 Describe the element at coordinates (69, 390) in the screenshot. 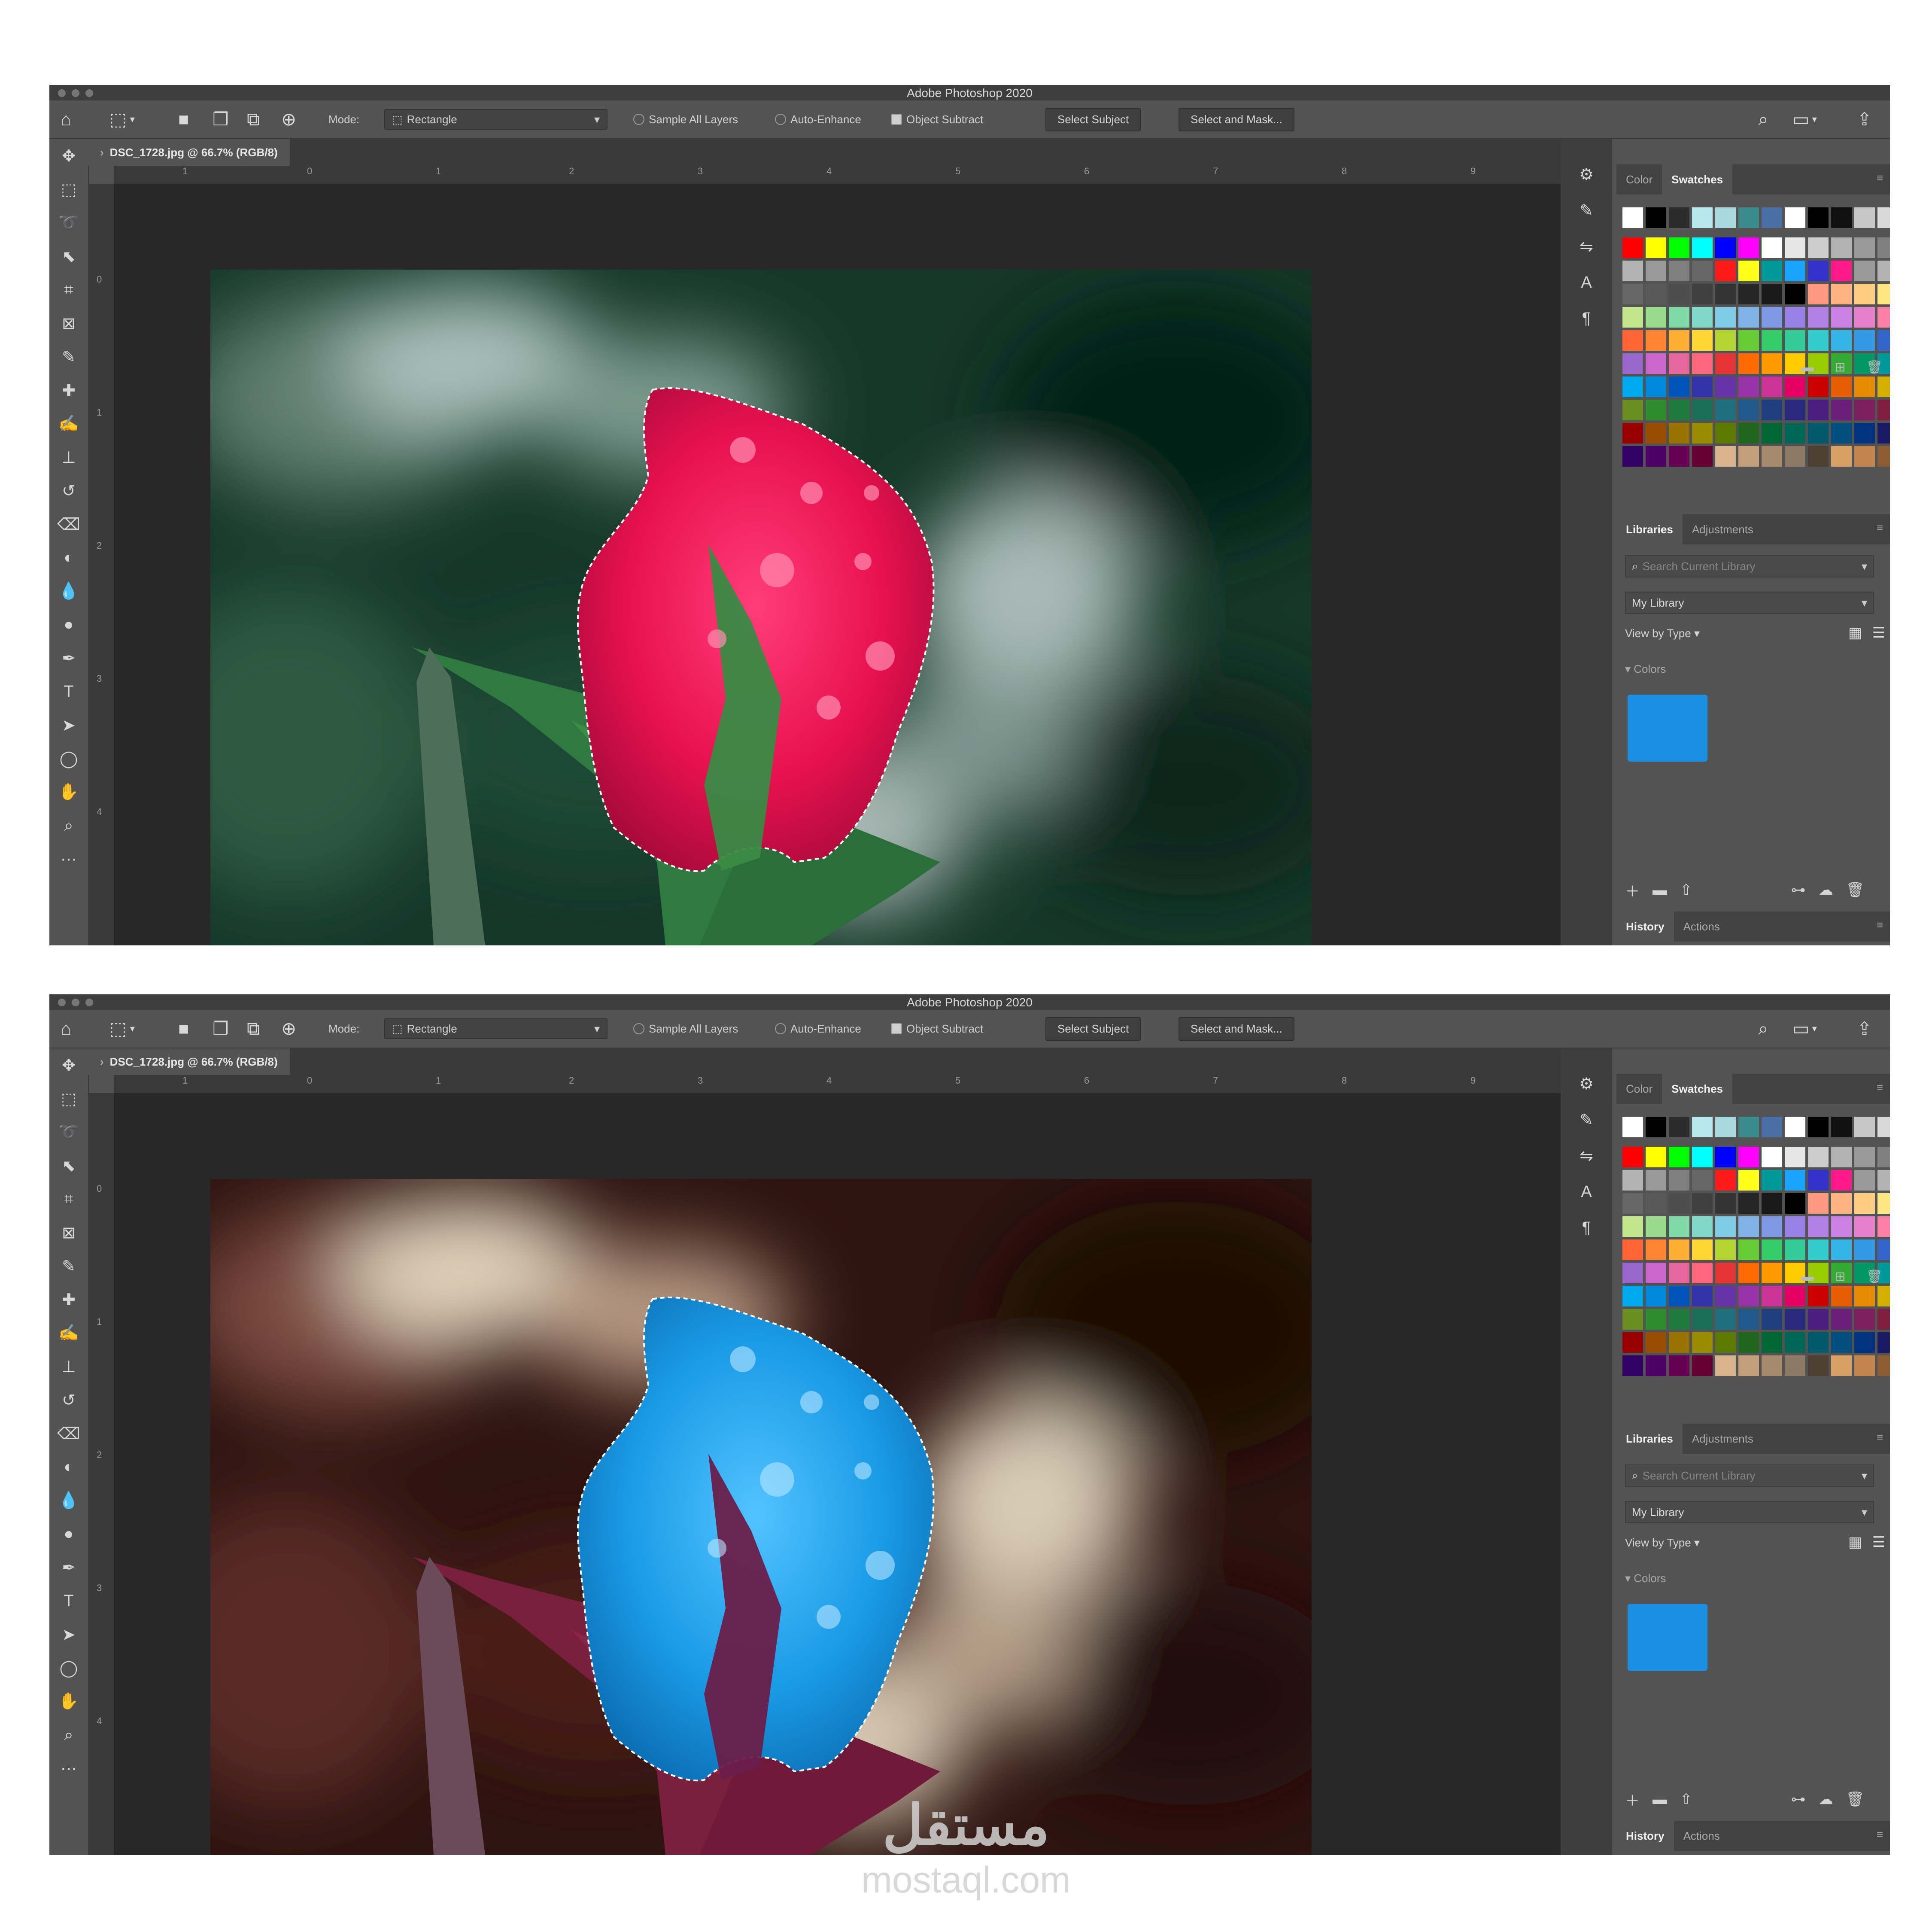

I see `healing-brush-icon: ✚` at that location.